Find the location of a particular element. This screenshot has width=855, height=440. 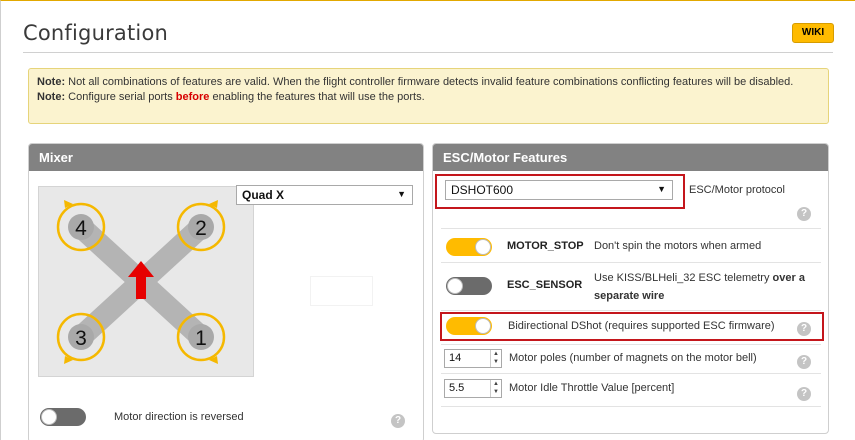

esc-sensor-desc-text: Use KISS/BLHeli_32 ESC telemetry is located at coordinates (683, 278).